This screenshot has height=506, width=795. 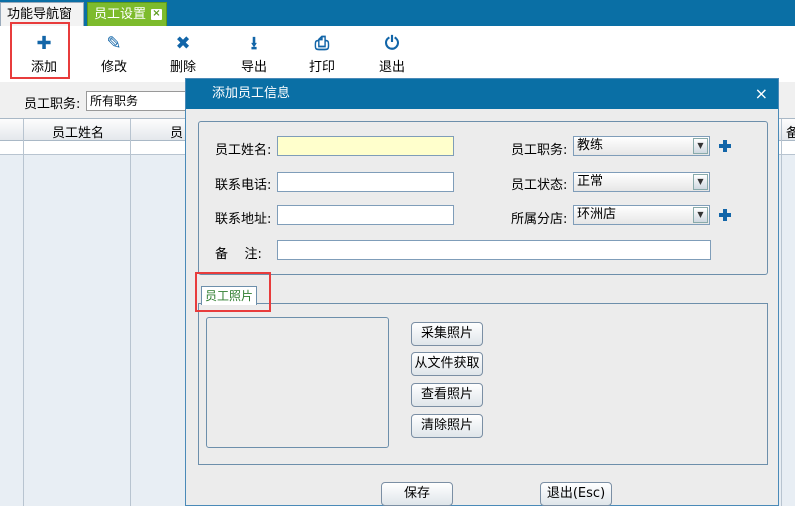 What do you see at coordinates (176, 131) in the screenshot?
I see `column-header-partial: 员` at bounding box center [176, 131].